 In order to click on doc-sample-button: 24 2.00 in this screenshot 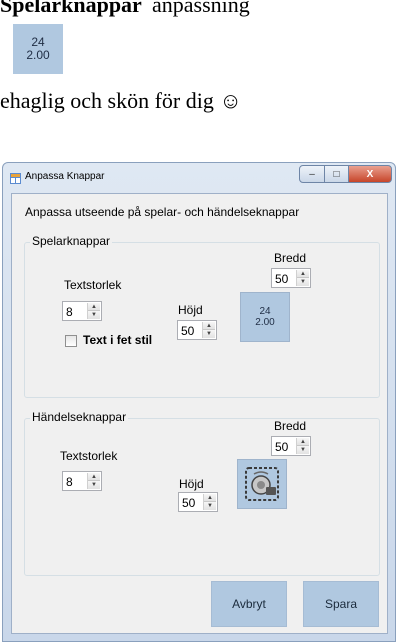, I will do `click(38, 49)`.